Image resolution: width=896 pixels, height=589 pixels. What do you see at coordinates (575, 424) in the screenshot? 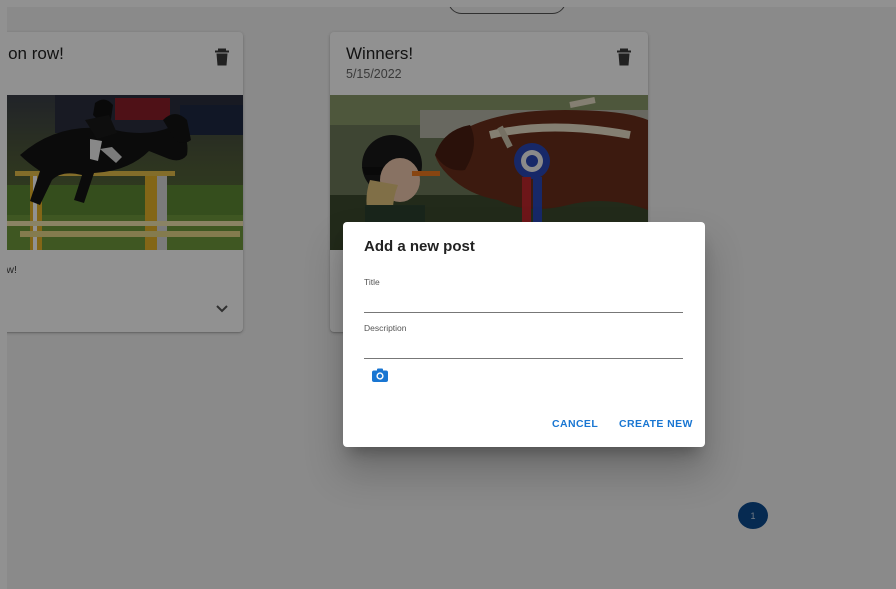
I see `cancel-button: CANCEL` at bounding box center [575, 424].